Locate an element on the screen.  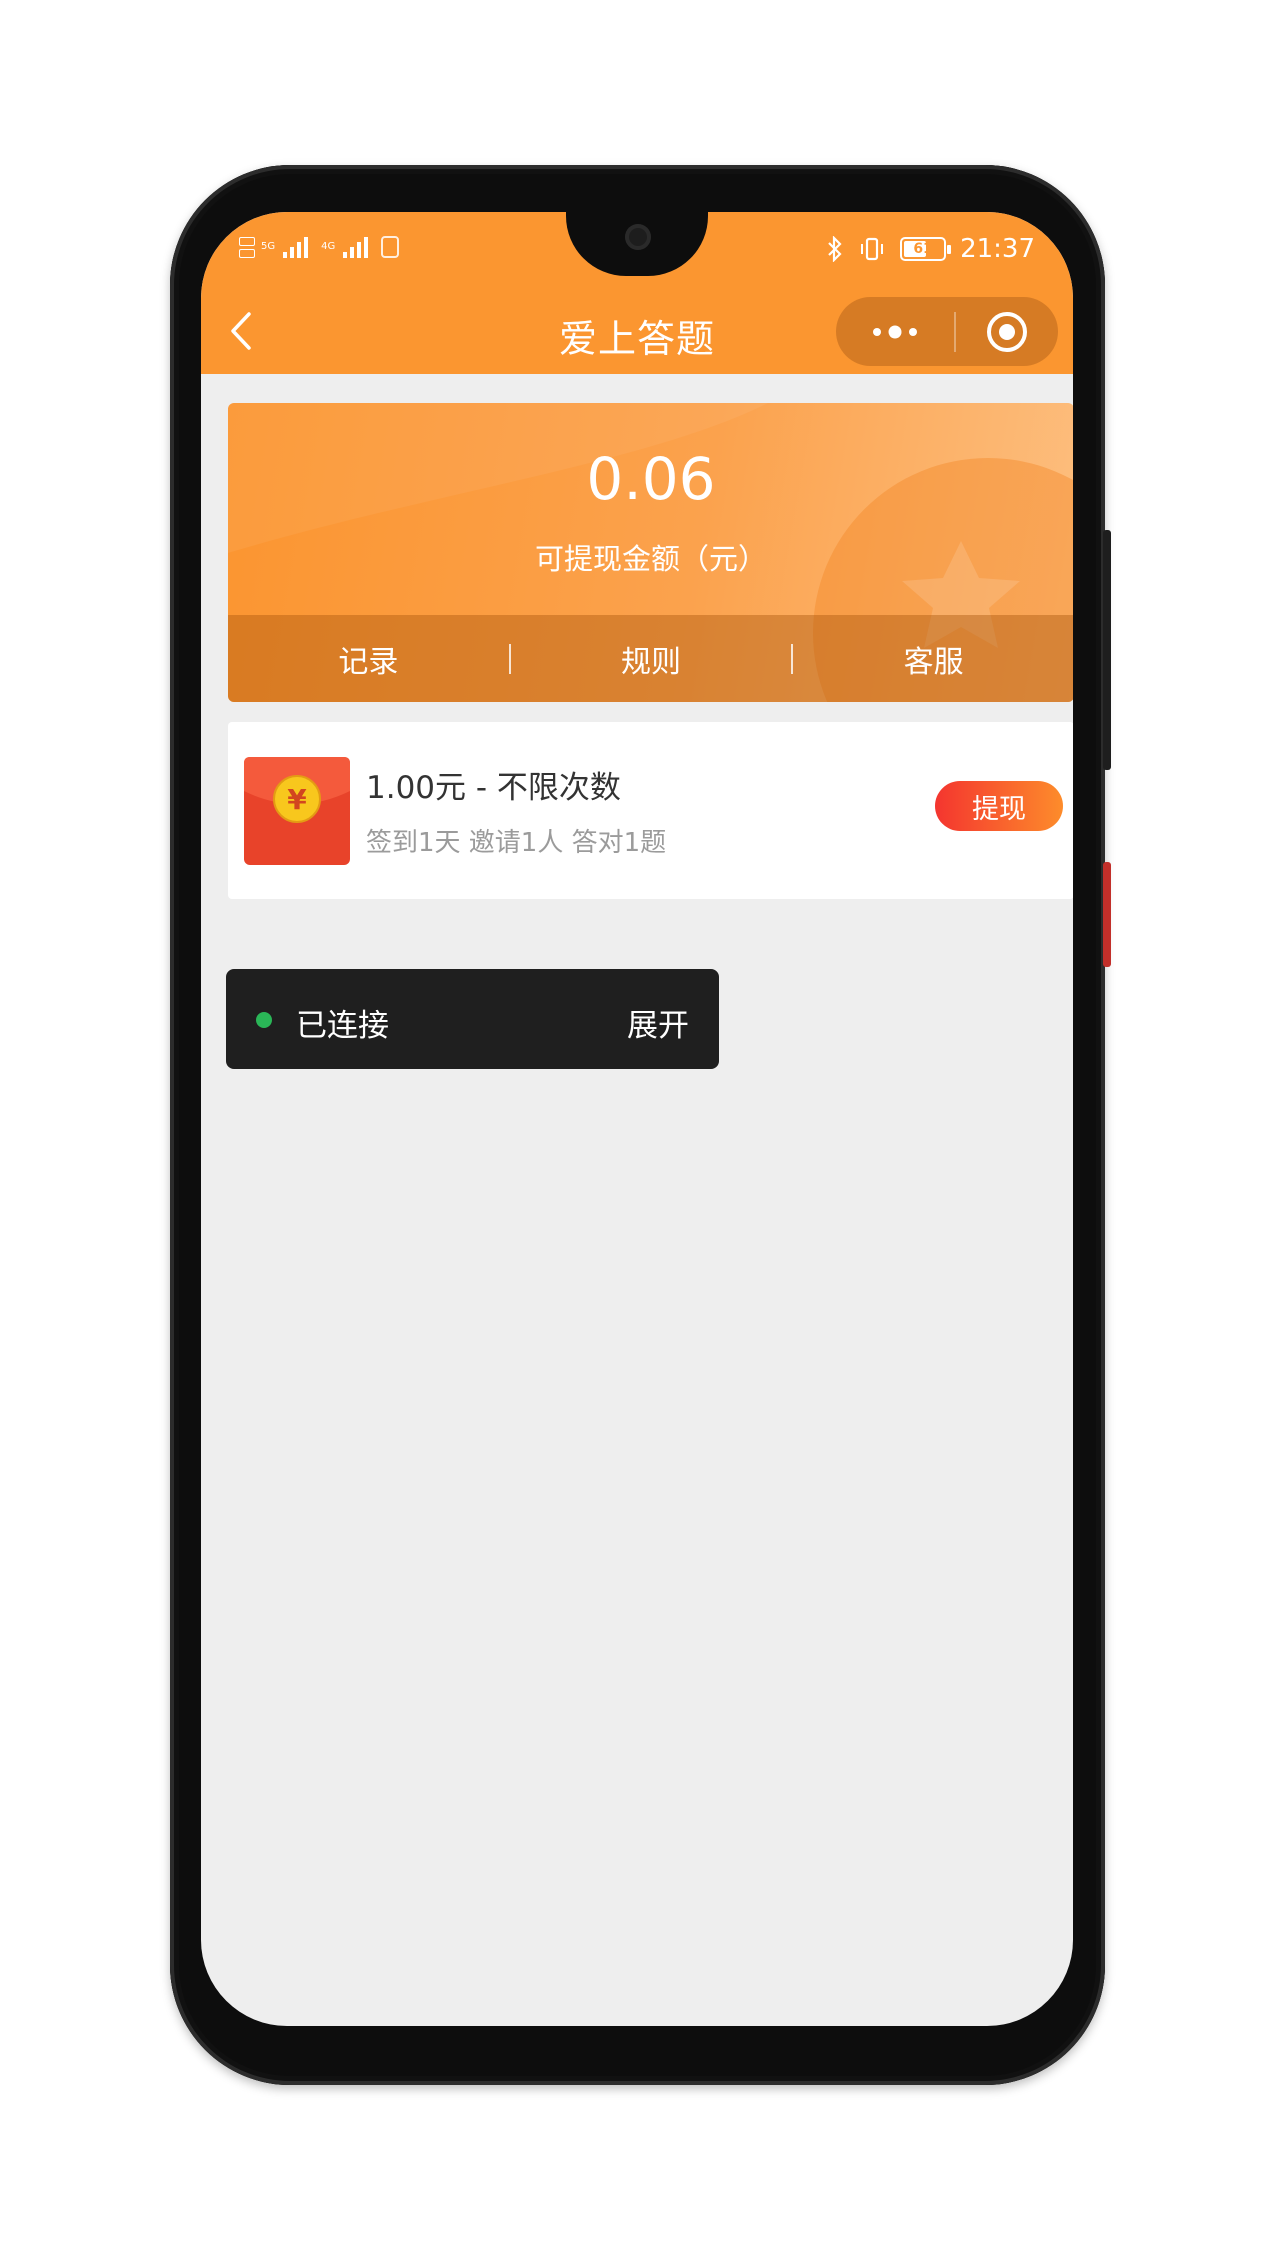
connection-status: 已连接 is located at coordinates (342, 1026).